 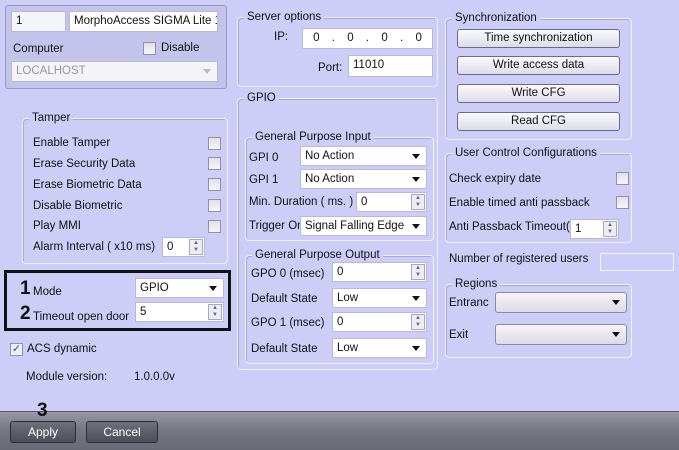 What do you see at coordinates (67, 377) in the screenshot?
I see `module-version-label: Module version:` at bounding box center [67, 377].